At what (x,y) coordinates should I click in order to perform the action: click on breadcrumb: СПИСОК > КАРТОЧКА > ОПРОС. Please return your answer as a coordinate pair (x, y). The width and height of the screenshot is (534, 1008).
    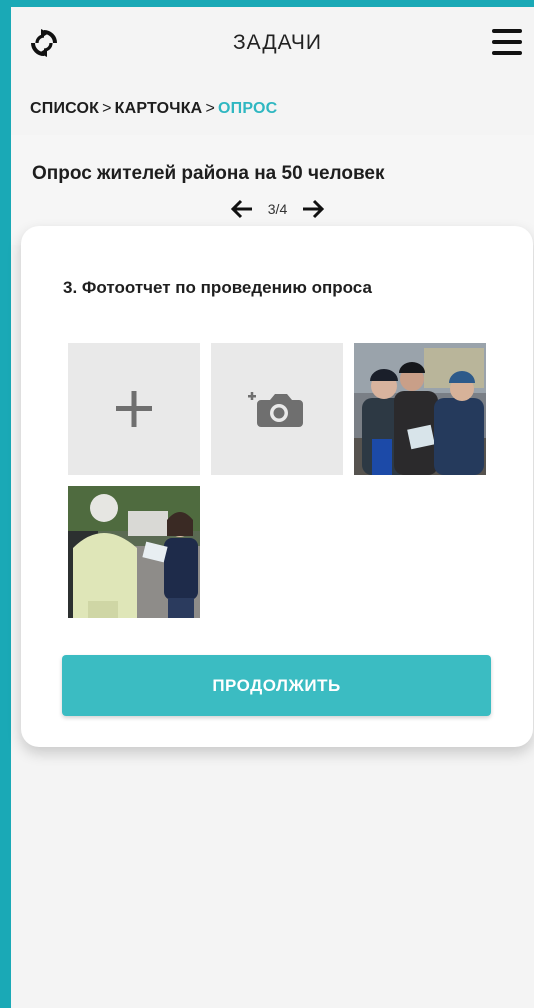
    Looking at the image, I should click on (153, 109).